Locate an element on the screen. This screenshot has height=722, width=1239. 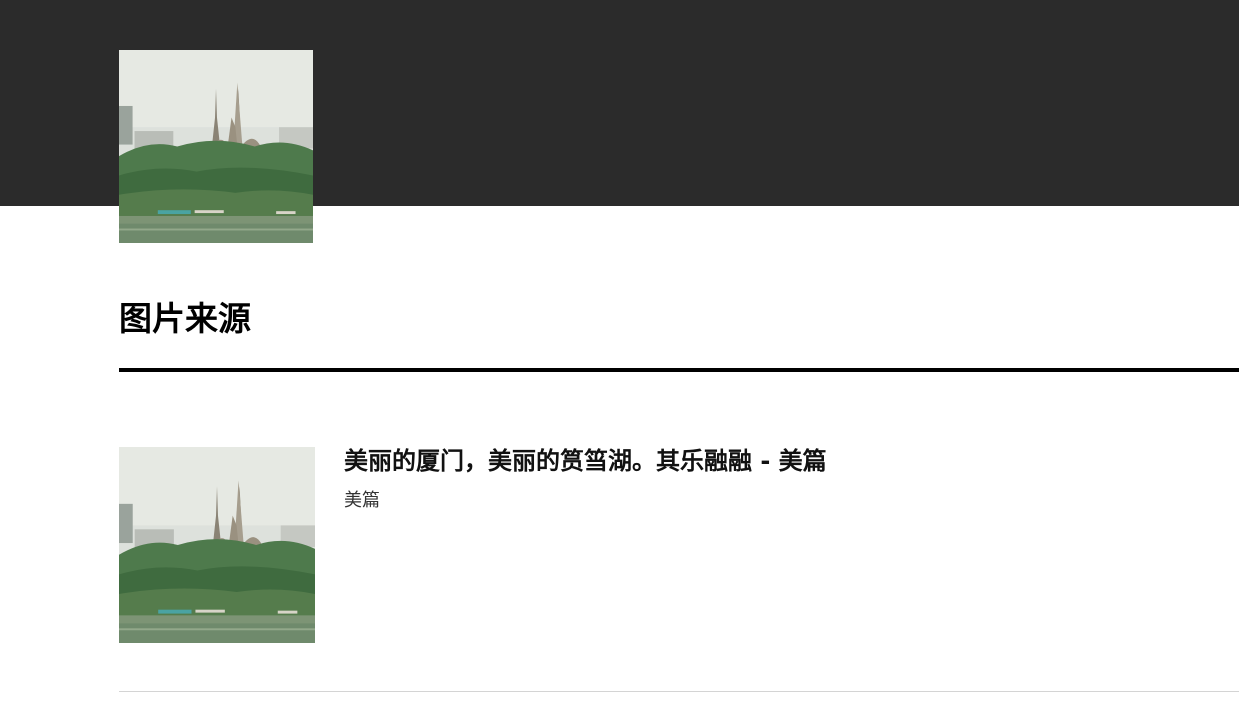
result-source: 美篇 is located at coordinates (362, 500).